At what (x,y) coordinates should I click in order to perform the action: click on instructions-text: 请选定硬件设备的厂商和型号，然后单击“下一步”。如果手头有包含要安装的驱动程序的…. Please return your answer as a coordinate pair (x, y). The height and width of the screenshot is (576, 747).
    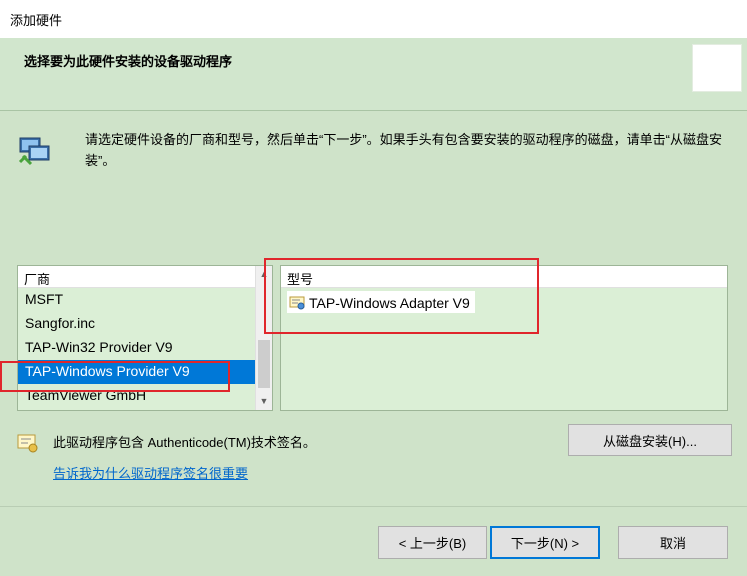
    Looking at the image, I should click on (403, 150).